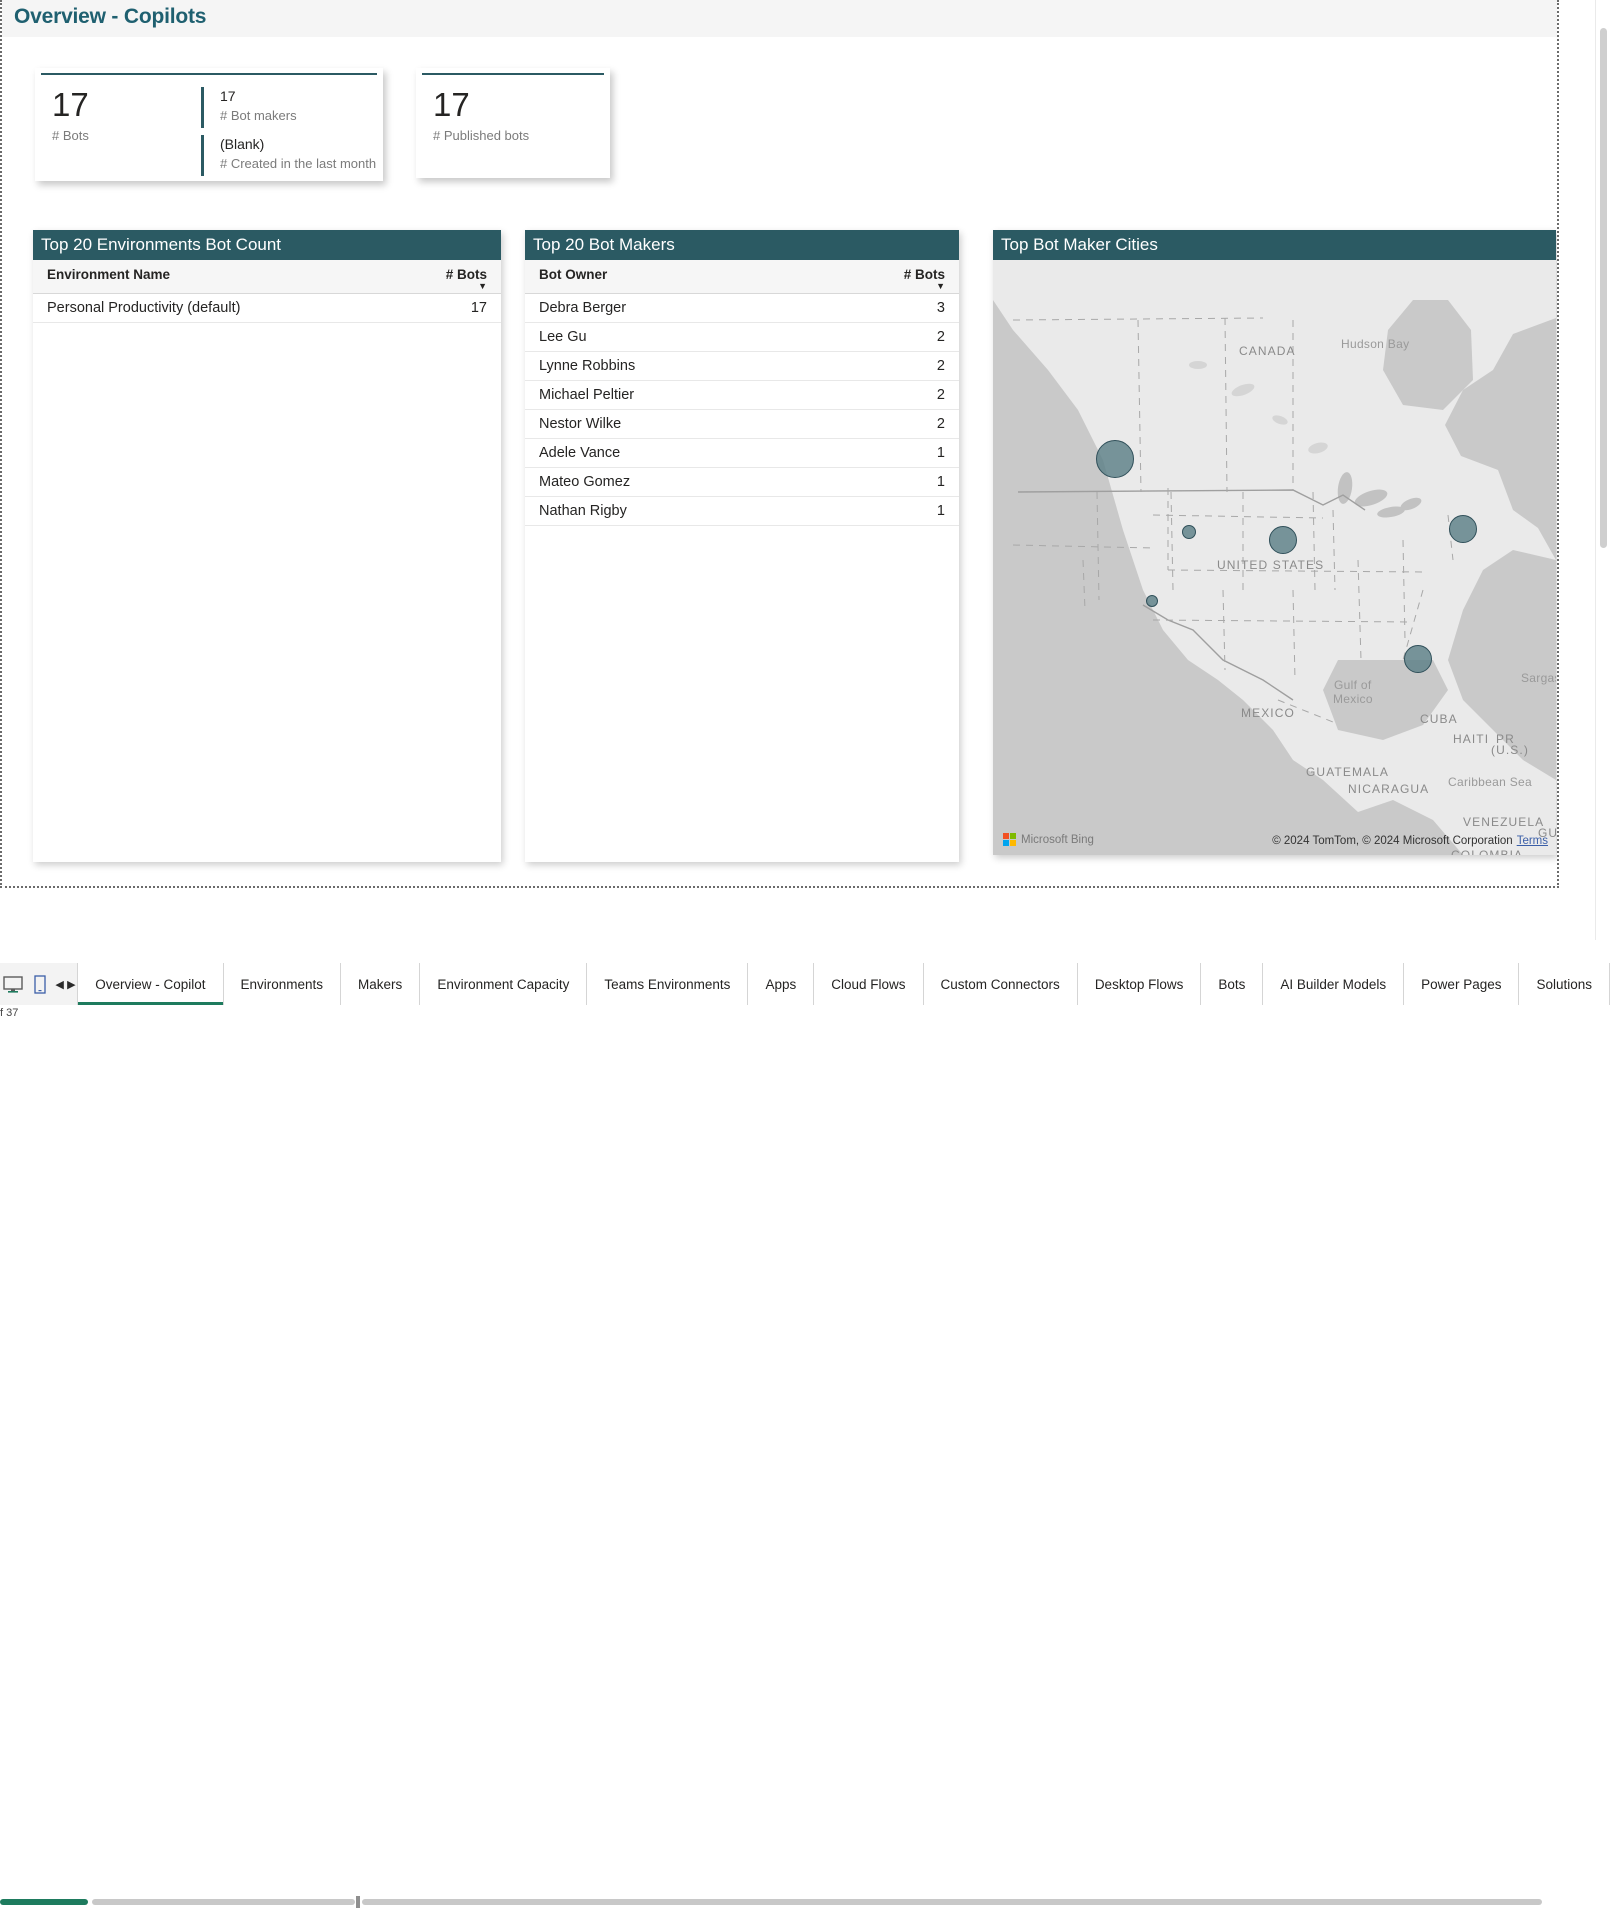 The width and height of the screenshot is (1610, 1908). I want to click on cell-bots-count: 17, so click(384, 308).